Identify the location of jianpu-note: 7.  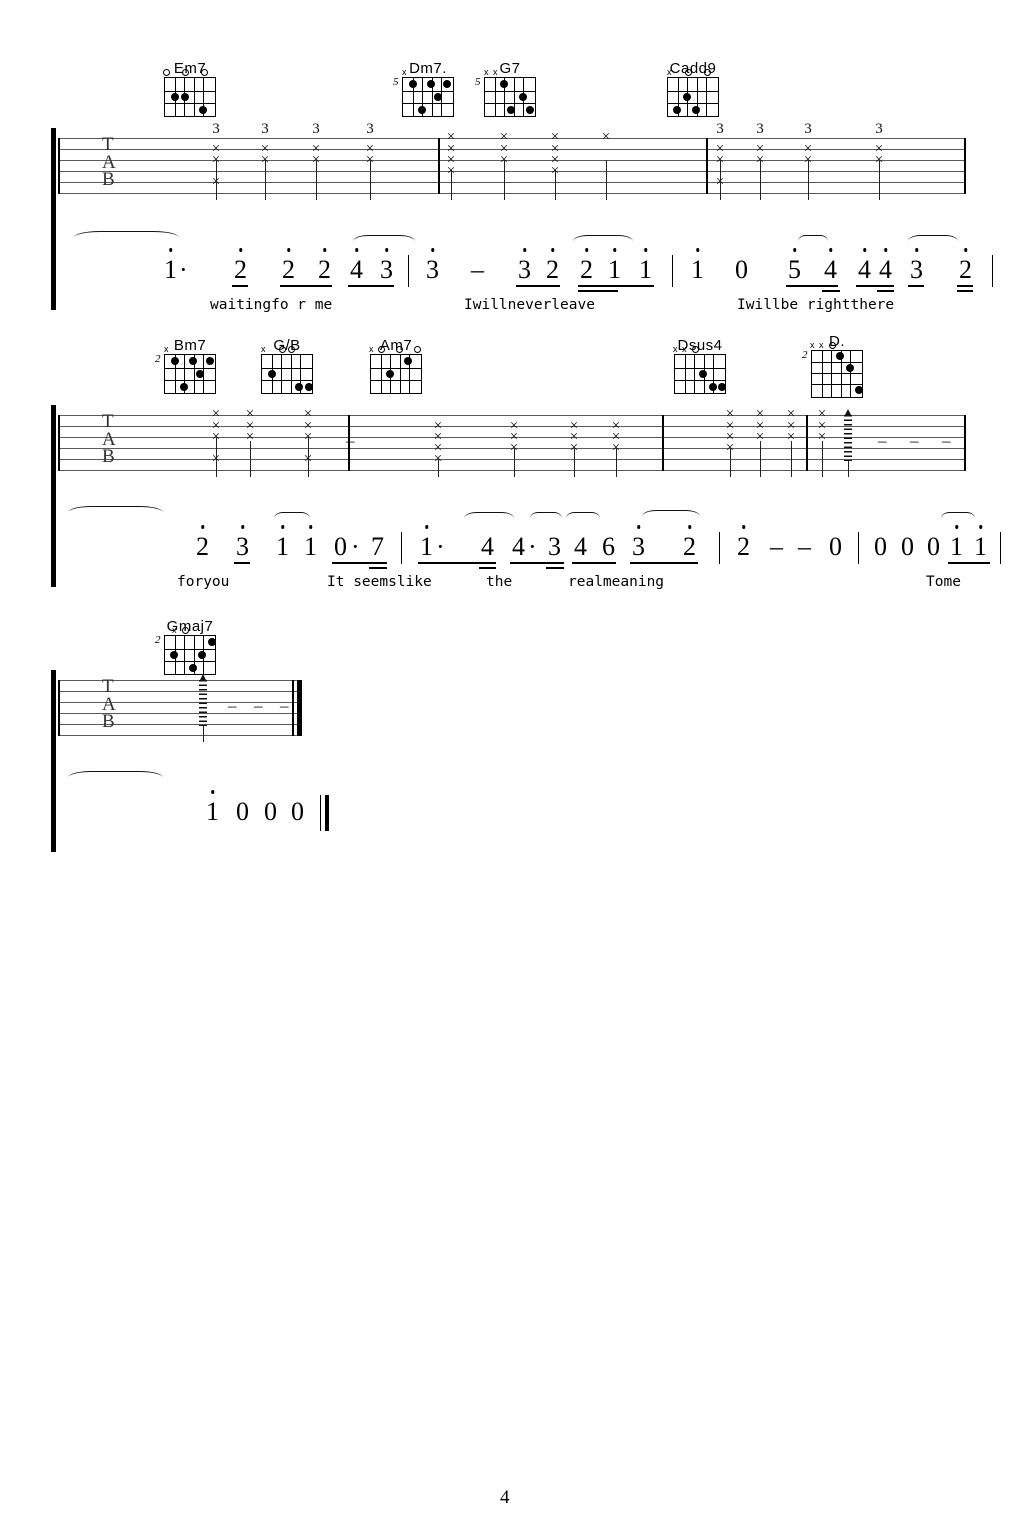
(377, 546).